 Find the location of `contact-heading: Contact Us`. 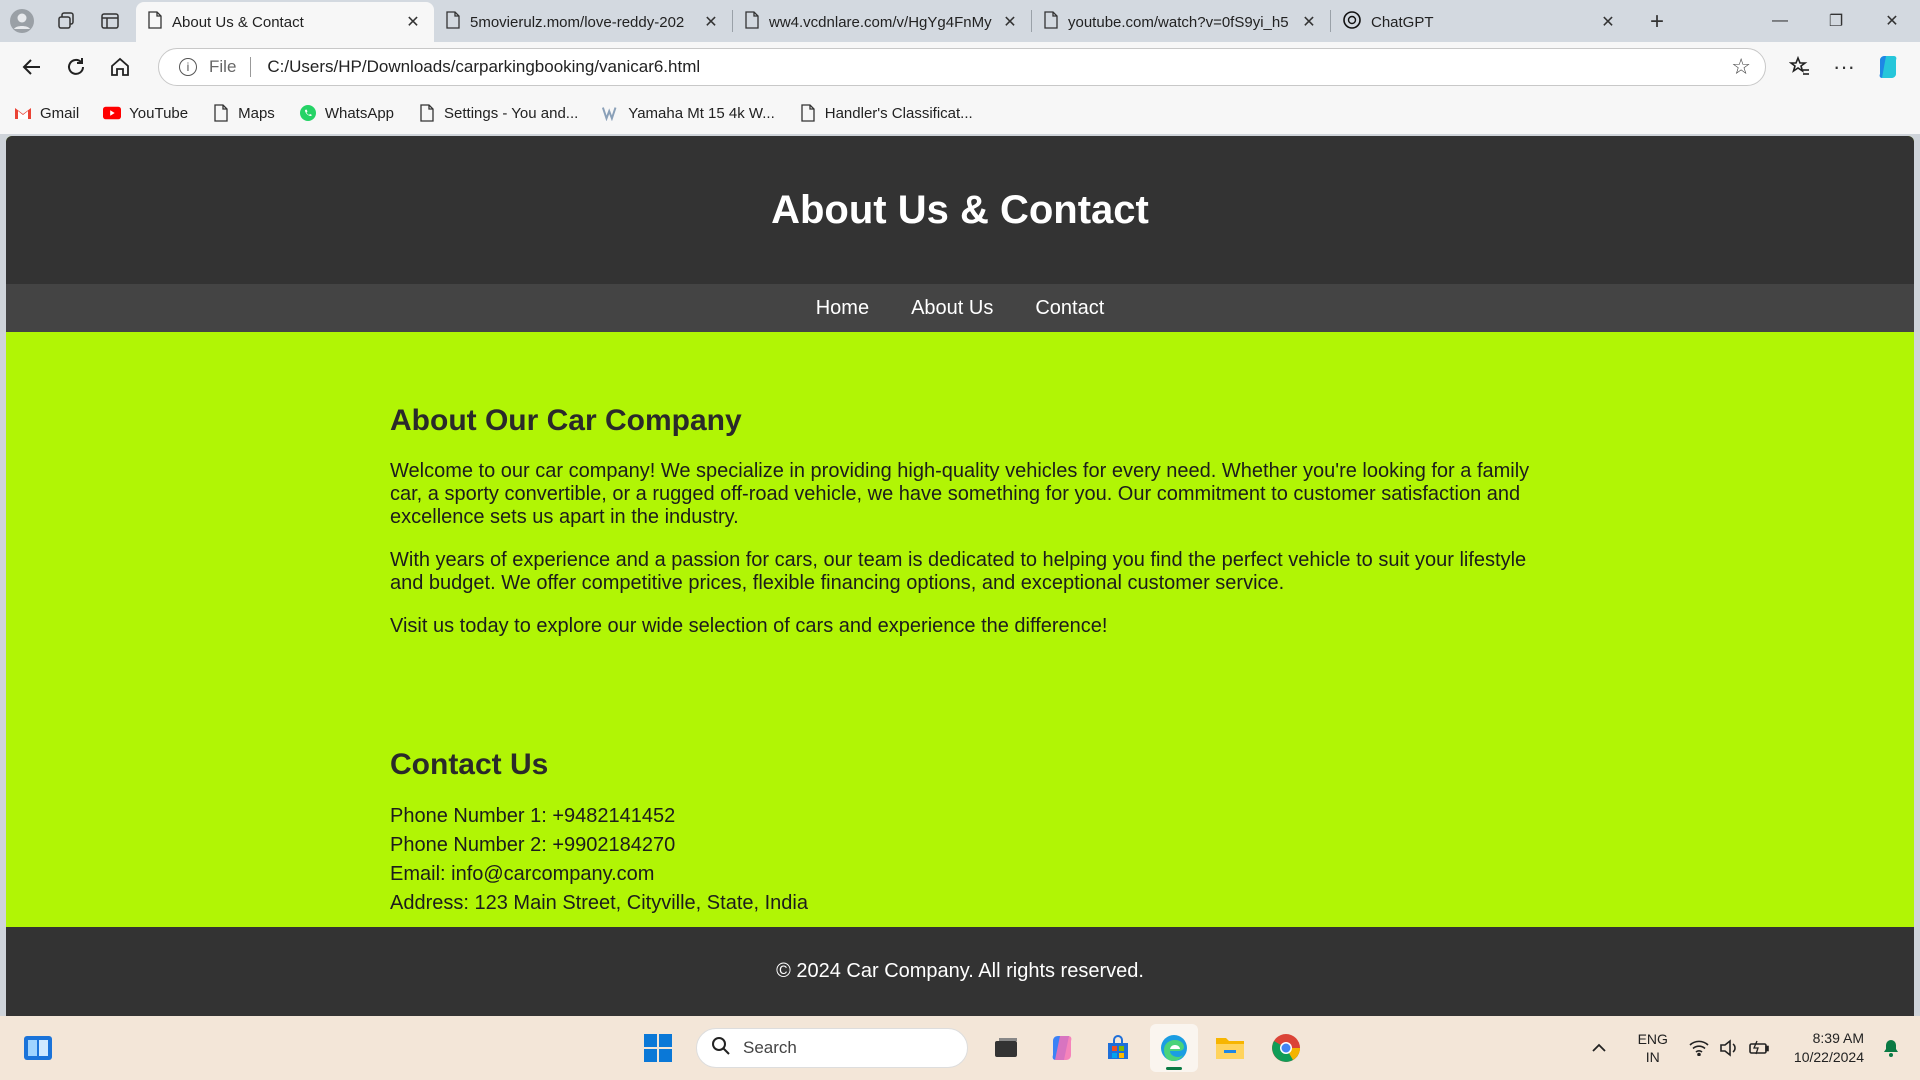

contact-heading: Contact Us is located at coordinates (469, 764).